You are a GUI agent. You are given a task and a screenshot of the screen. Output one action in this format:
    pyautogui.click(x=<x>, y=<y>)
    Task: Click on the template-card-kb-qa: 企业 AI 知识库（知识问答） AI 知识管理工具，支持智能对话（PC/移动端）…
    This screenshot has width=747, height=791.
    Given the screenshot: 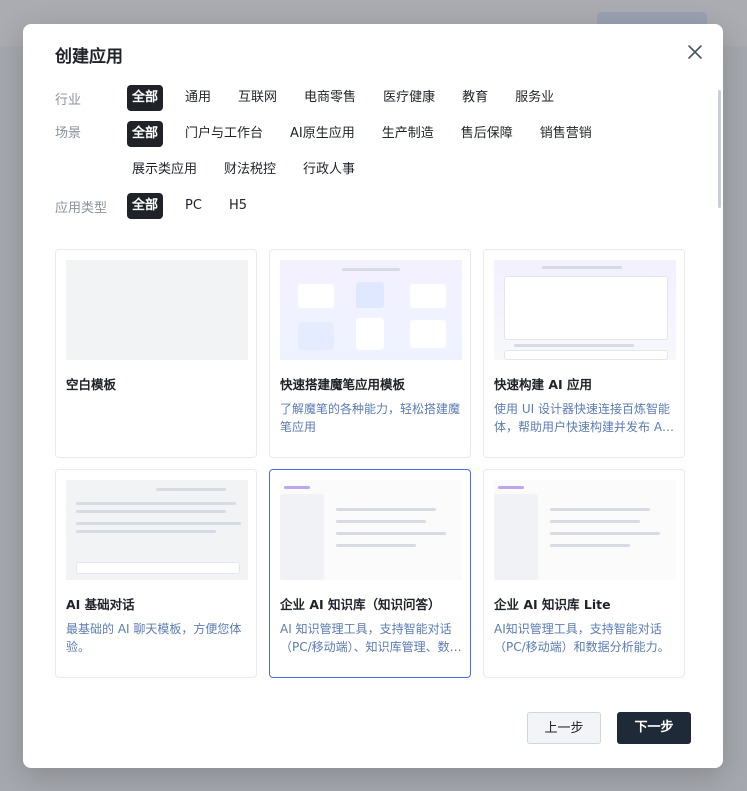 What is the action you would take?
    pyautogui.click(x=370, y=573)
    